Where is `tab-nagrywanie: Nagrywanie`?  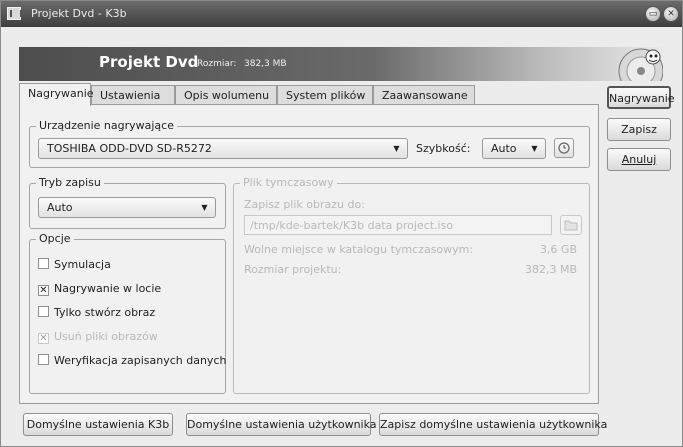 tab-nagrywanie: Nagrywanie is located at coordinates (56, 94).